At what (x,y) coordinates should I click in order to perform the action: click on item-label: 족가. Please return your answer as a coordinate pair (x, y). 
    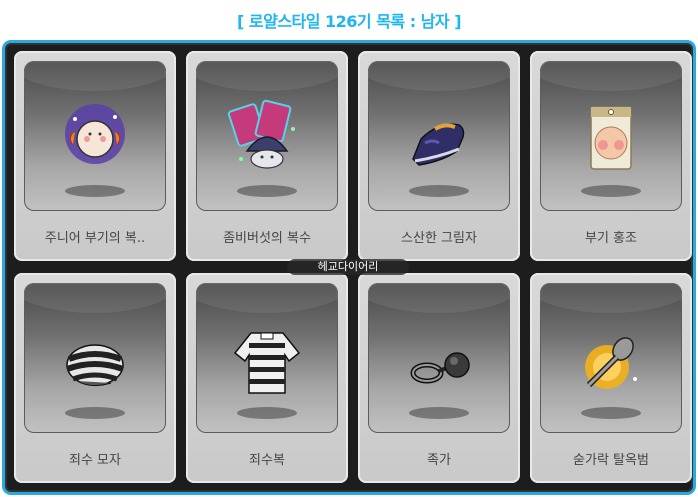
    Looking at the image, I should click on (439, 460).